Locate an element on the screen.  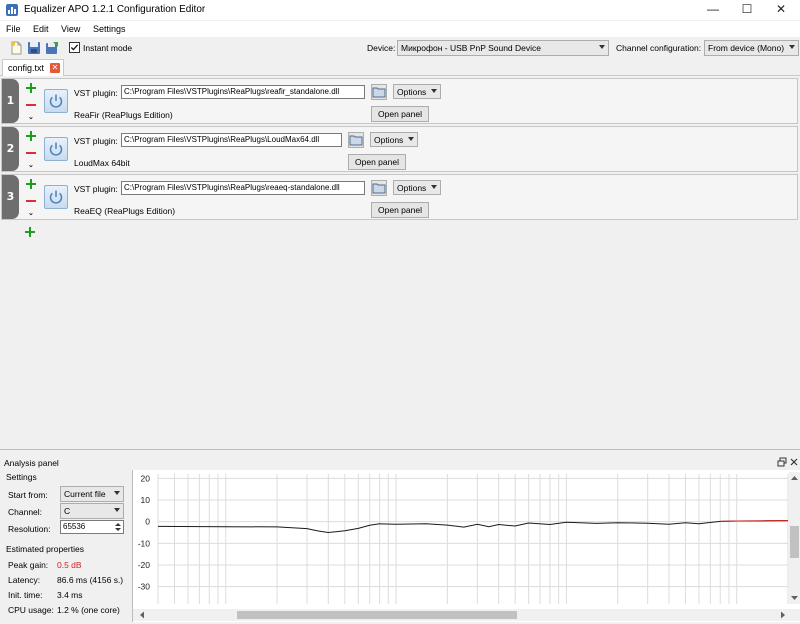
tab-config-txt: config.txt ✕ is located at coordinates (33, 68).